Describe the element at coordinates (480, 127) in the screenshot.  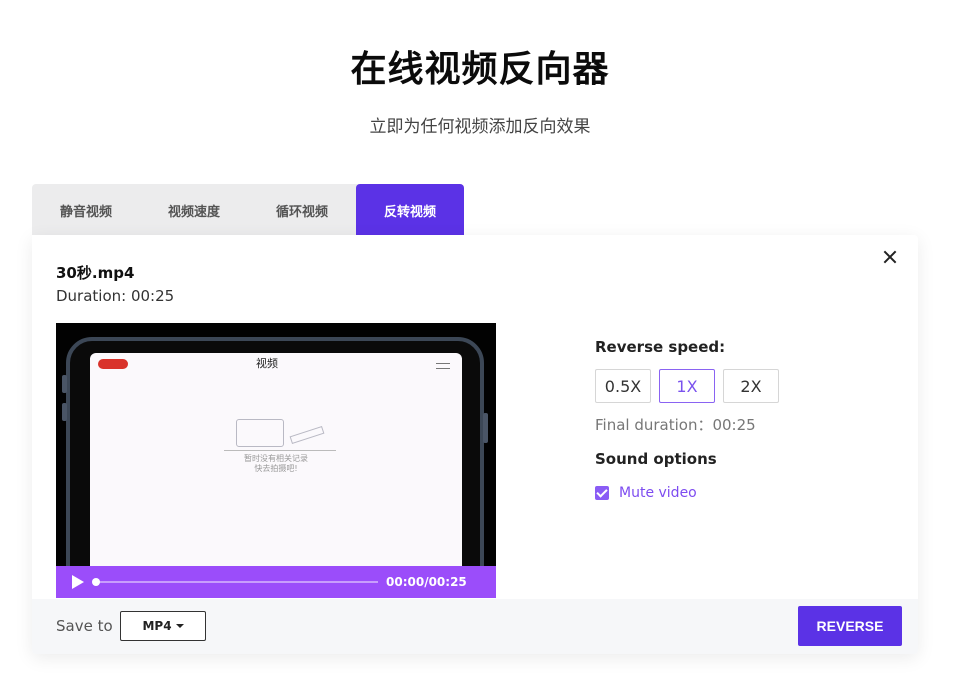
I see `page-subtitle: 立即为任何视频添加反向效果` at that location.